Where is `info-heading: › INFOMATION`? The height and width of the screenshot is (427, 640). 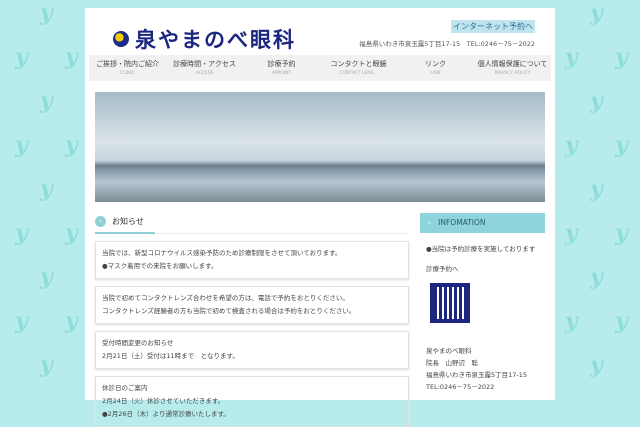 info-heading: › INFOMATION is located at coordinates (482, 223).